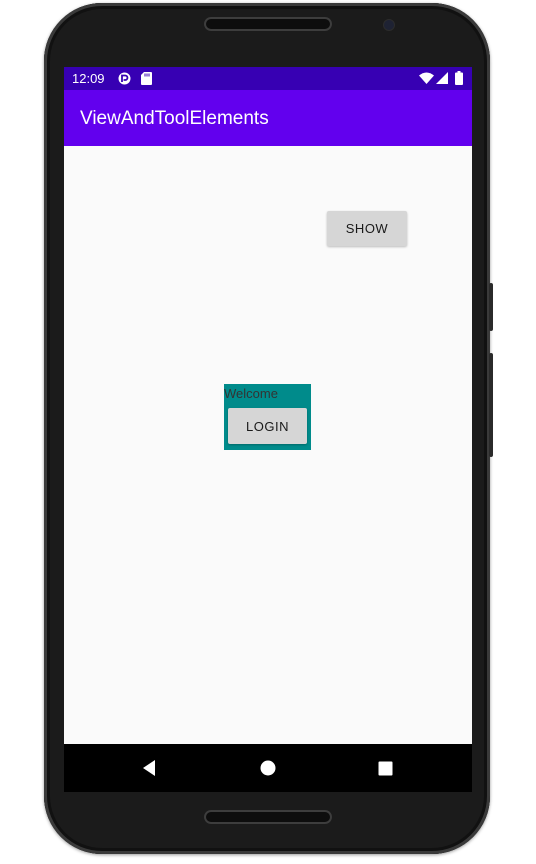  What do you see at coordinates (459, 79) in the screenshot?
I see `battery-icon` at bounding box center [459, 79].